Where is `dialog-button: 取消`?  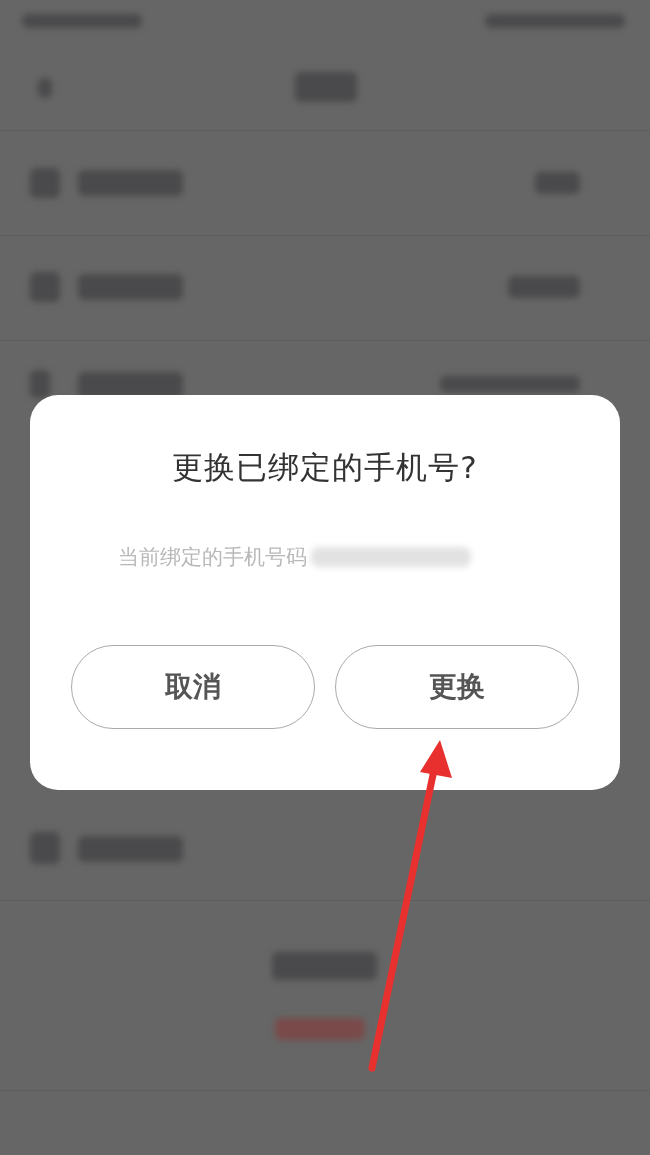
dialog-button: 取消 is located at coordinates (193, 687).